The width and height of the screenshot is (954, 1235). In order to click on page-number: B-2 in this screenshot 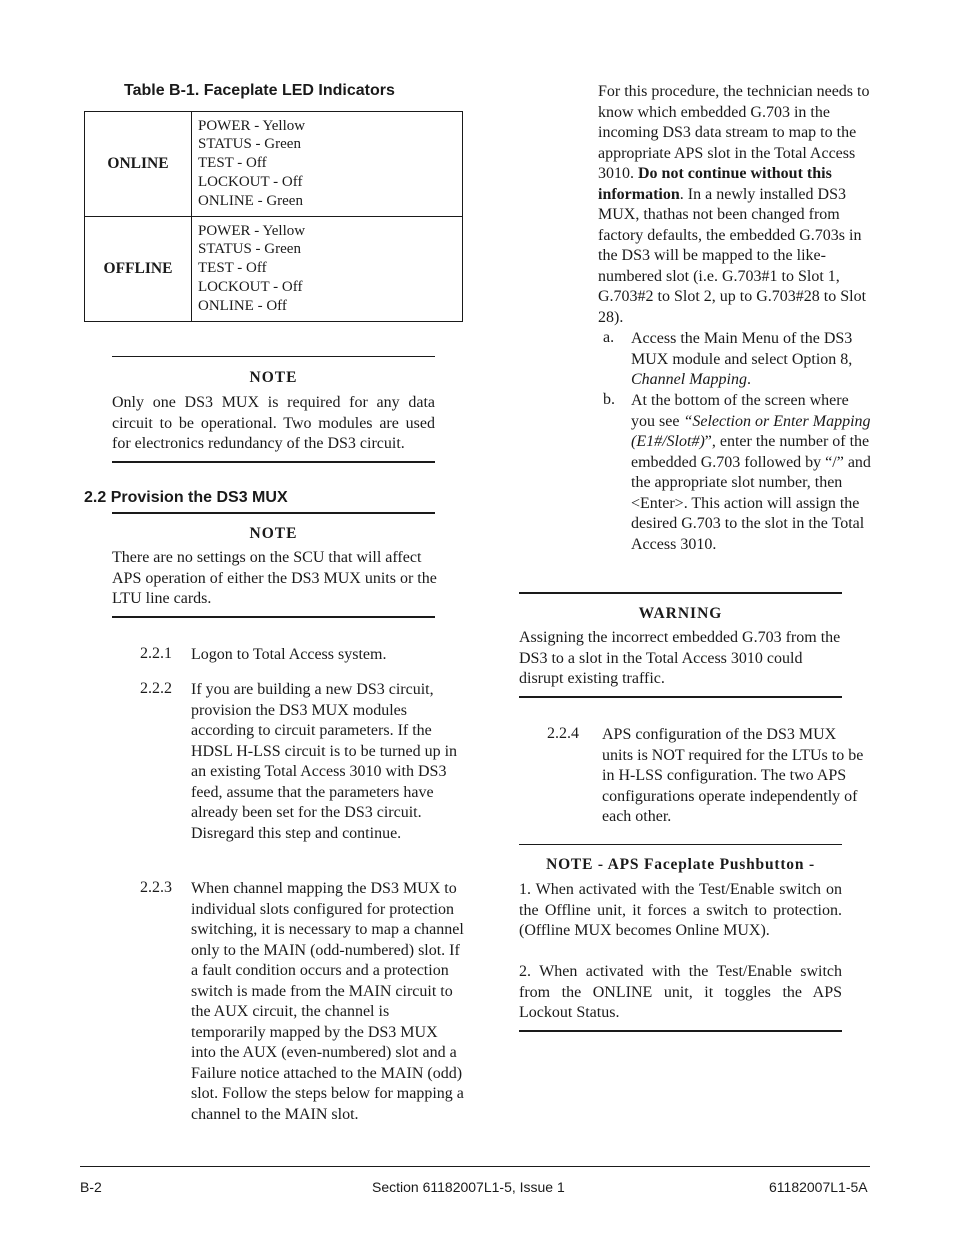, I will do `click(91, 1187)`.